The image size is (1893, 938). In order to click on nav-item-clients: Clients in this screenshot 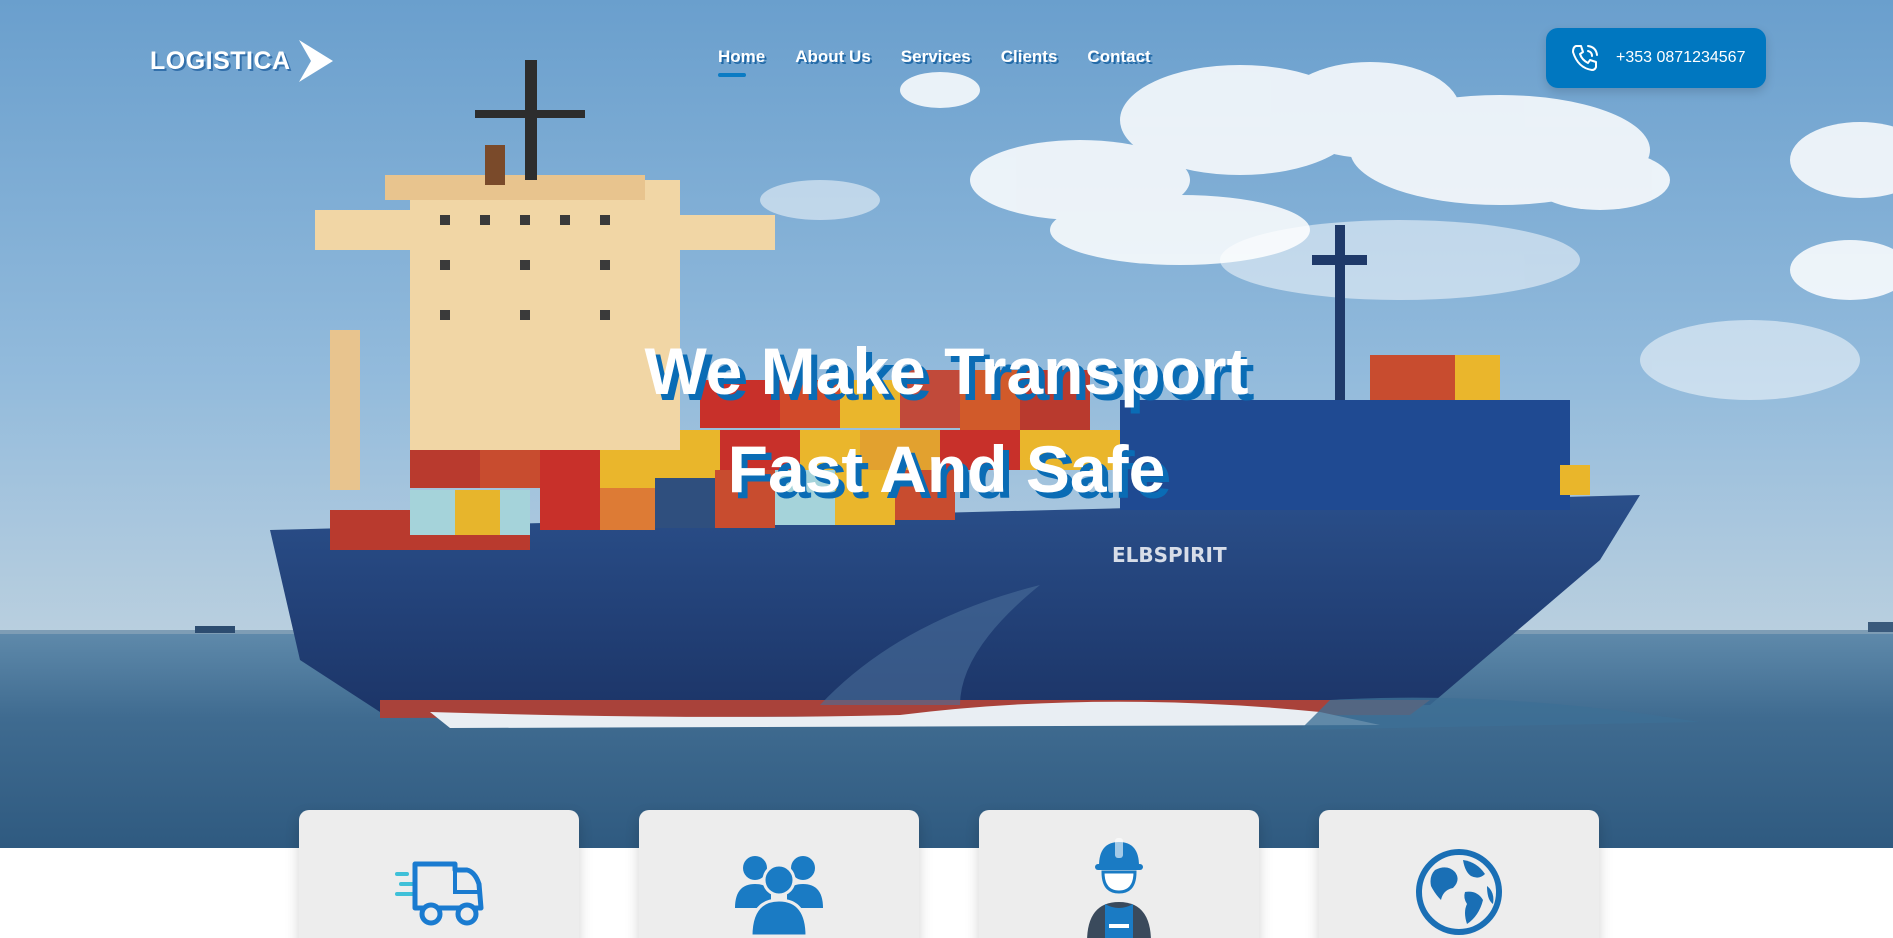, I will do `click(1029, 57)`.